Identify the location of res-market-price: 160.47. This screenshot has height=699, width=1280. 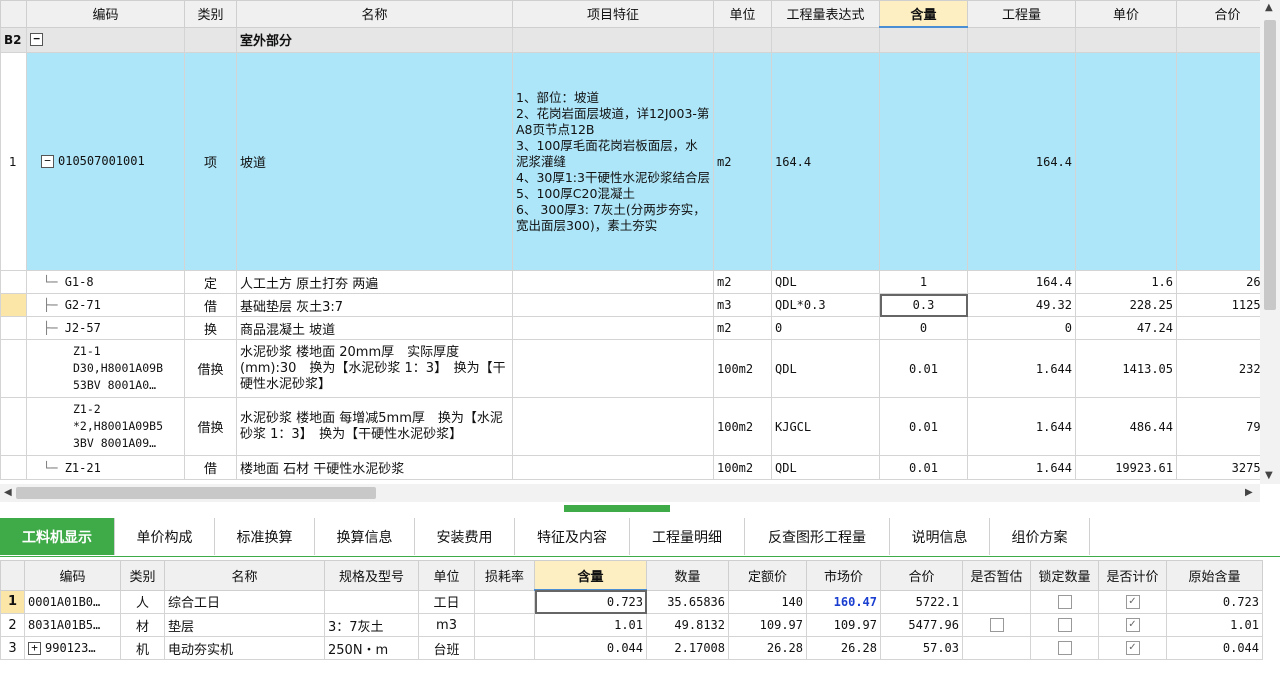
(843, 601).